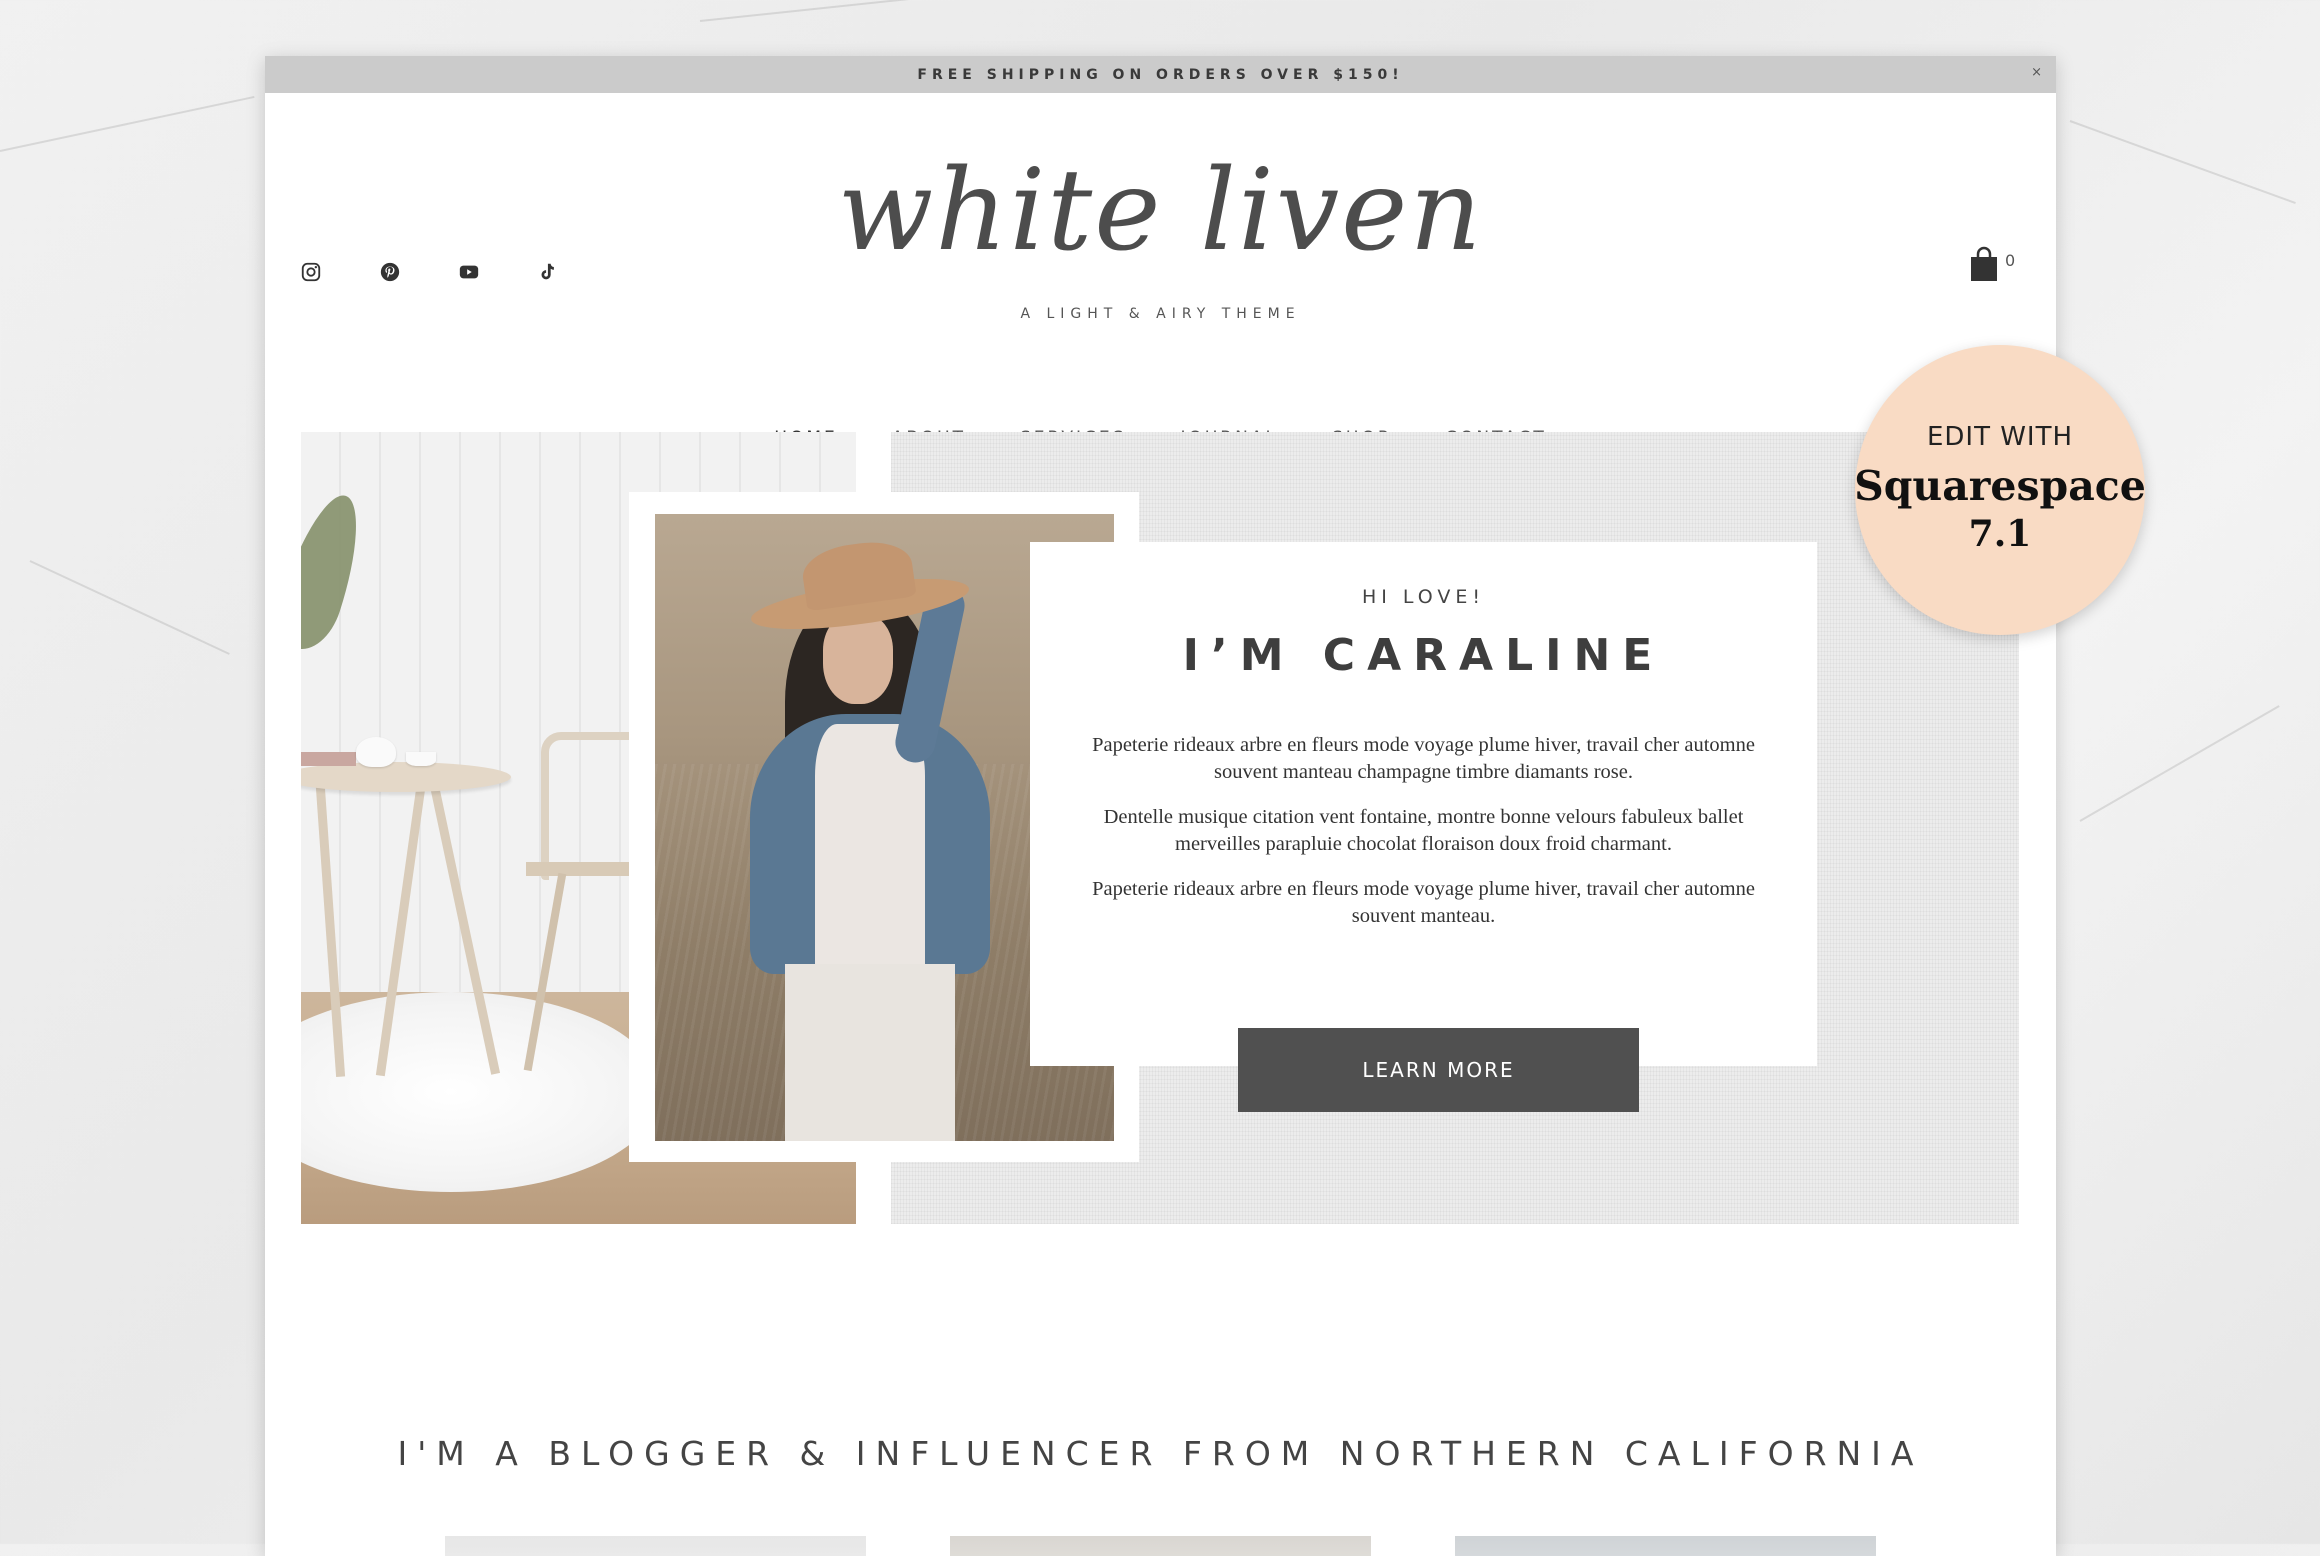 This screenshot has height=1556, width=2320. I want to click on cup, so click(421, 759).